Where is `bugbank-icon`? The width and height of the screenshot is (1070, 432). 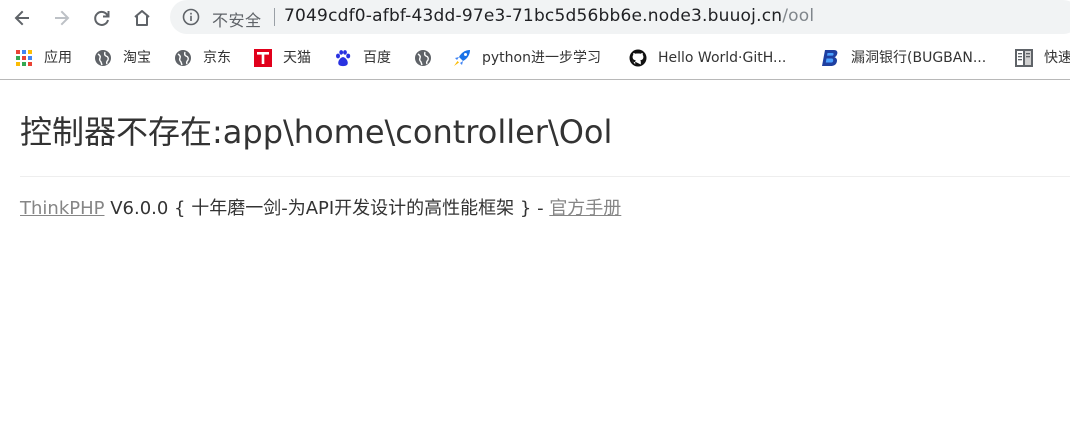
bugbank-icon is located at coordinates (830, 58).